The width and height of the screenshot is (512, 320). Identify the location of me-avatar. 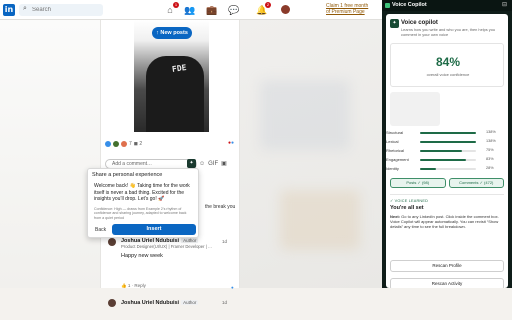
(285, 9).